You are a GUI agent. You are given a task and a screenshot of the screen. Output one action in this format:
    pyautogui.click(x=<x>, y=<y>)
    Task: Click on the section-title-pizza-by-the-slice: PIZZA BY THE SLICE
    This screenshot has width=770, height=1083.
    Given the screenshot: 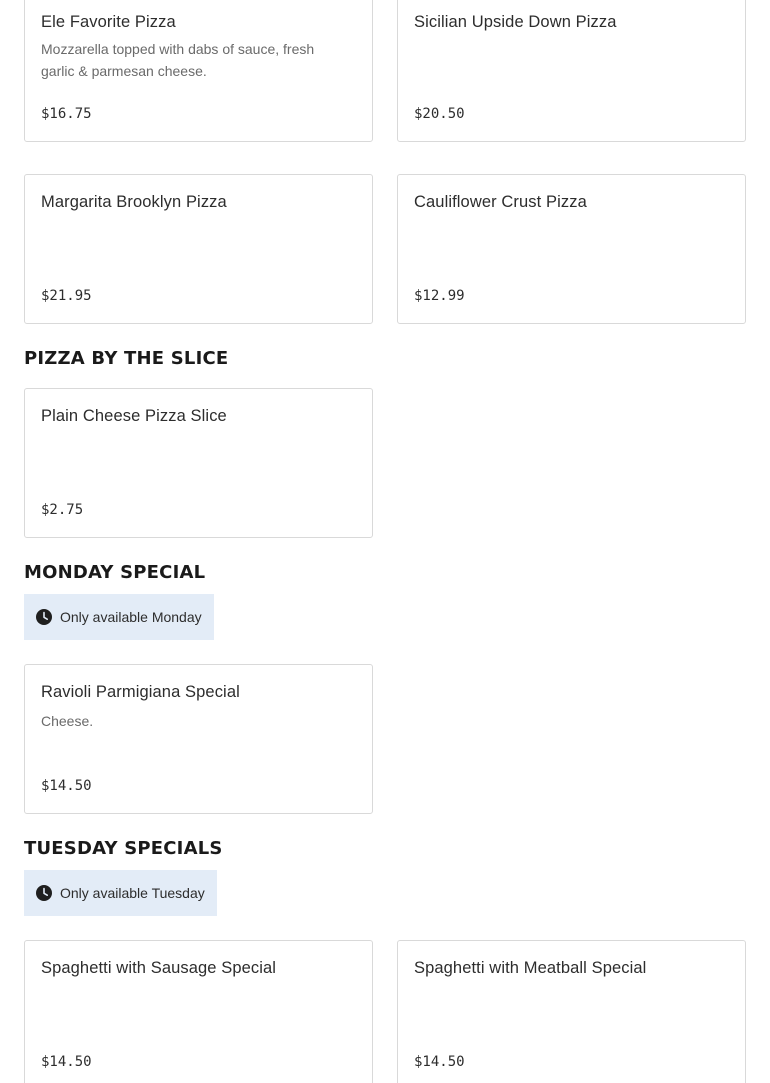 What is the action you would take?
    pyautogui.click(x=126, y=358)
    